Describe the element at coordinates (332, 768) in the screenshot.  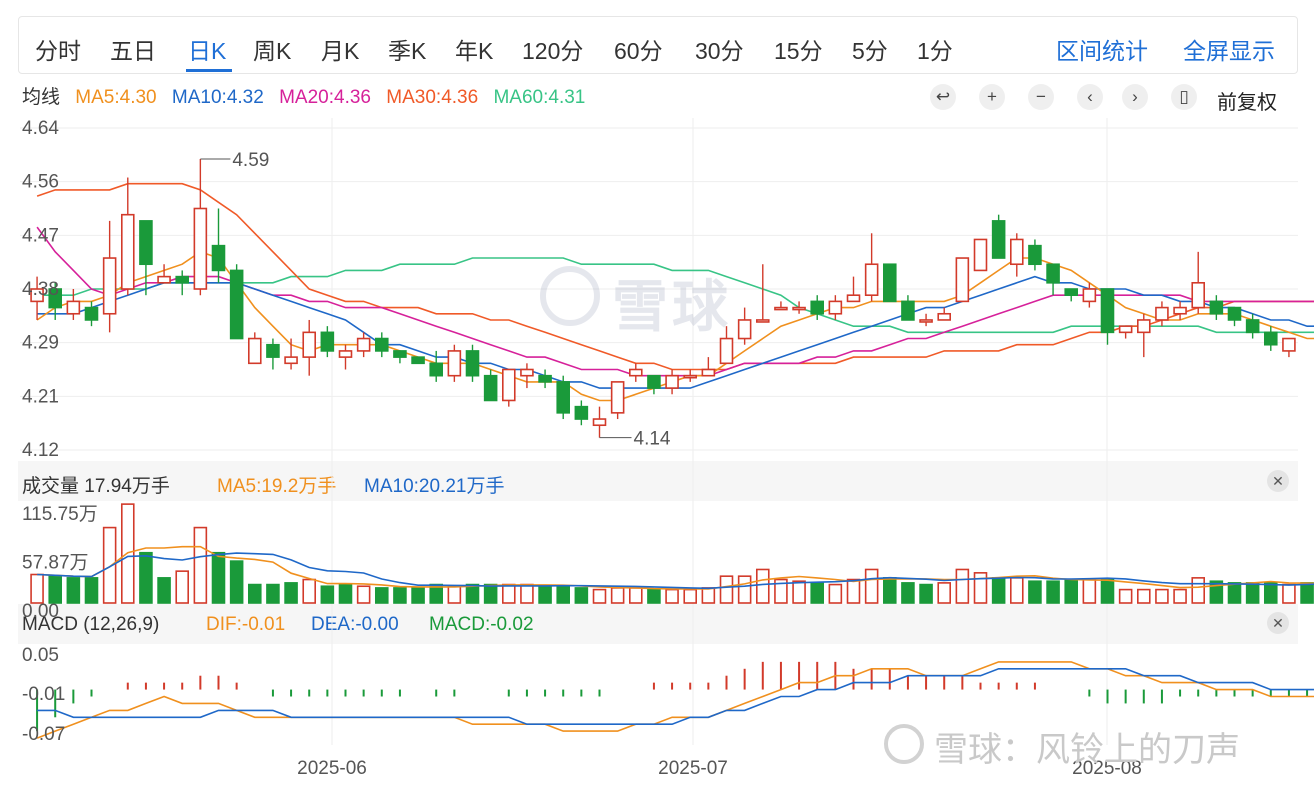
I see `date-tick-label: 2025-06` at that location.